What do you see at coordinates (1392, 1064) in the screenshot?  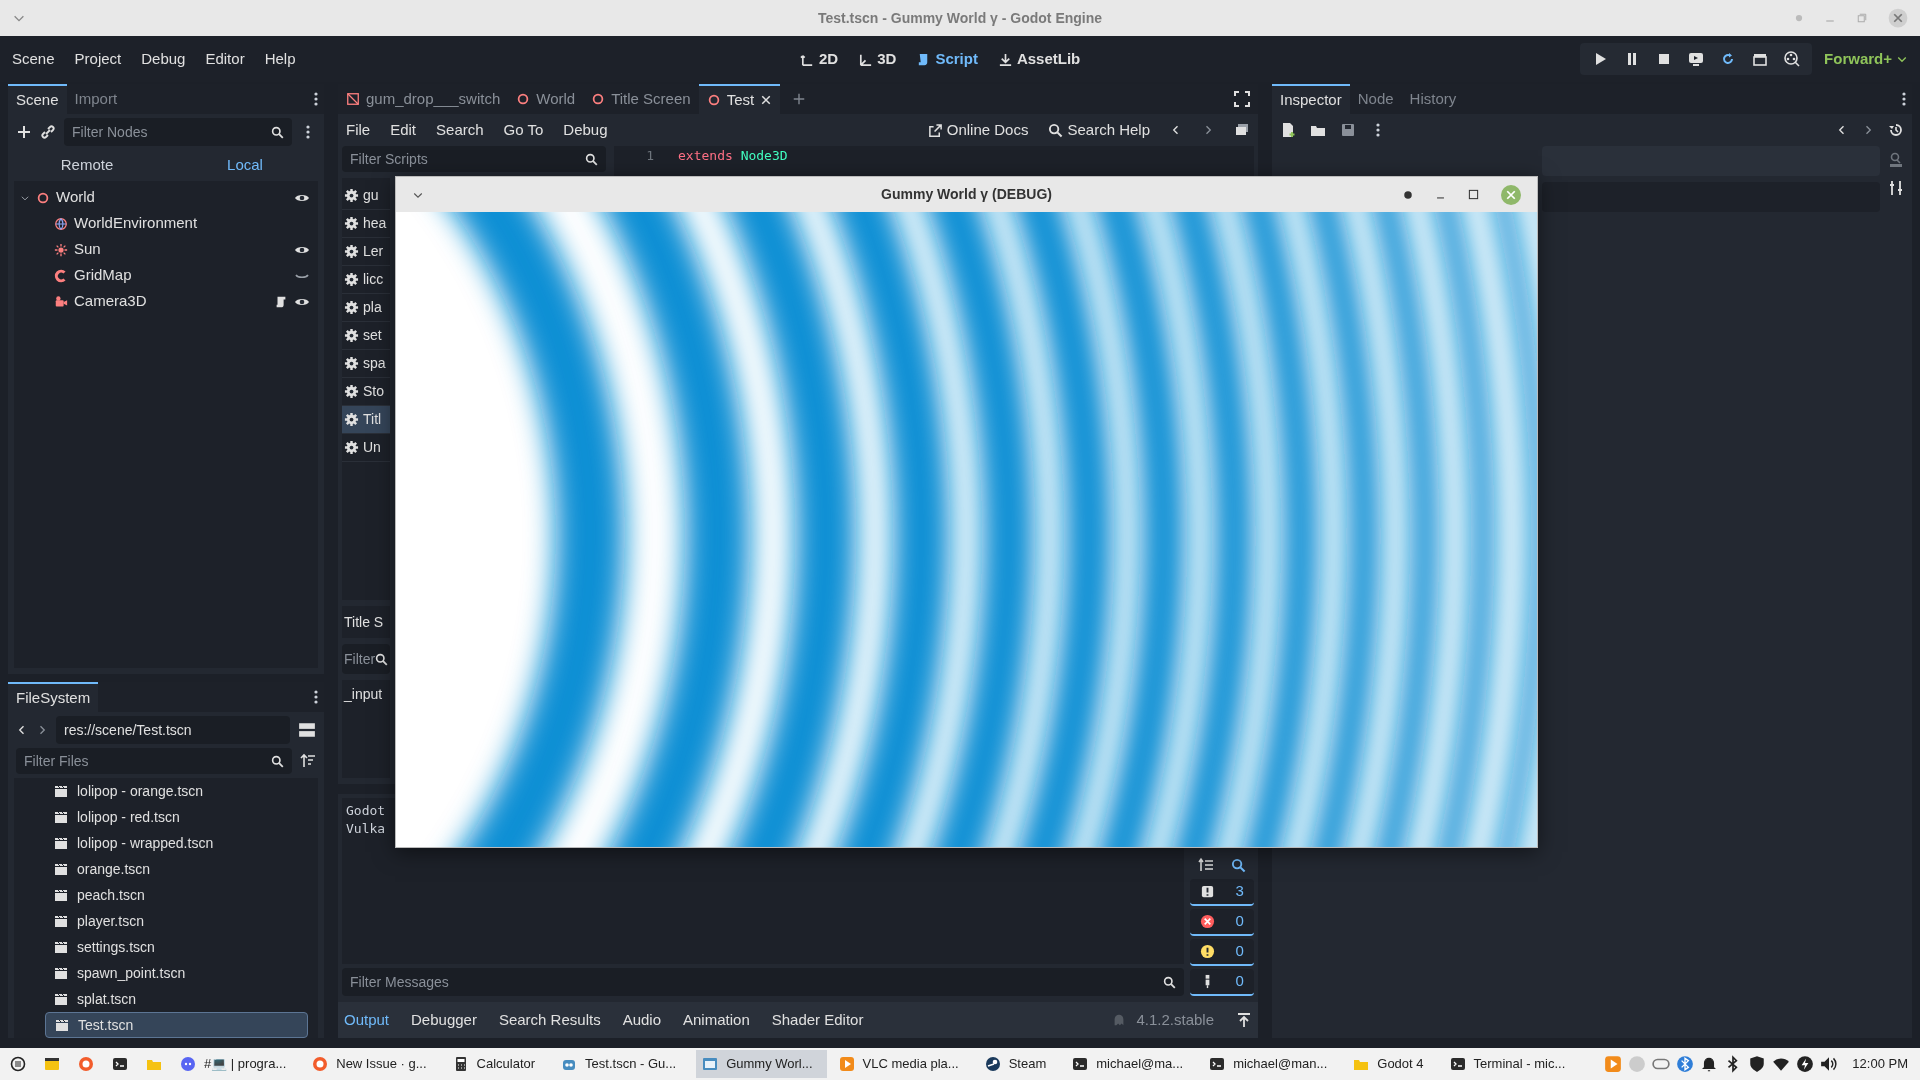 I see `taskbar-item: Godot 4` at bounding box center [1392, 1064].